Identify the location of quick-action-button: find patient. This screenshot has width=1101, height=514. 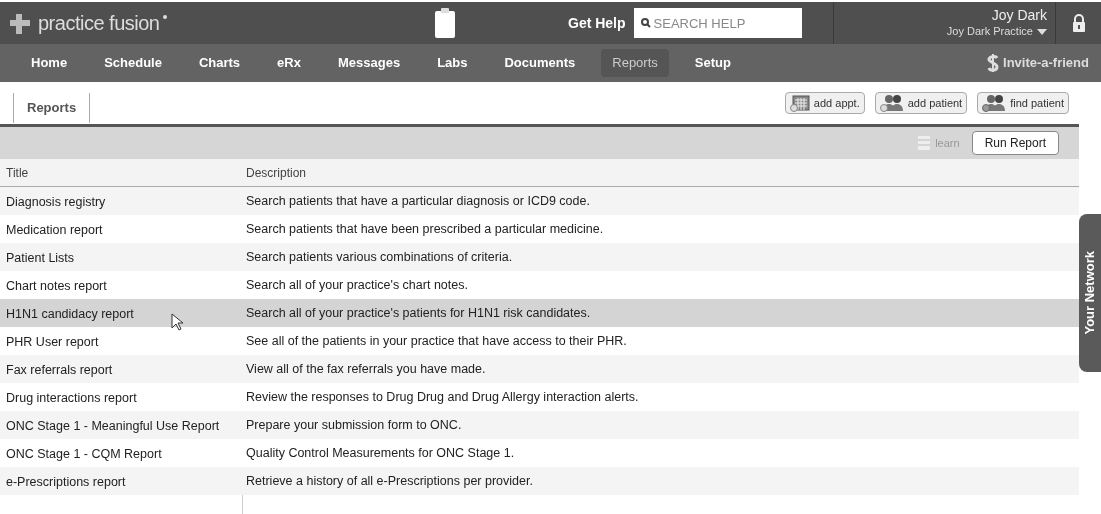
(1023, 103).